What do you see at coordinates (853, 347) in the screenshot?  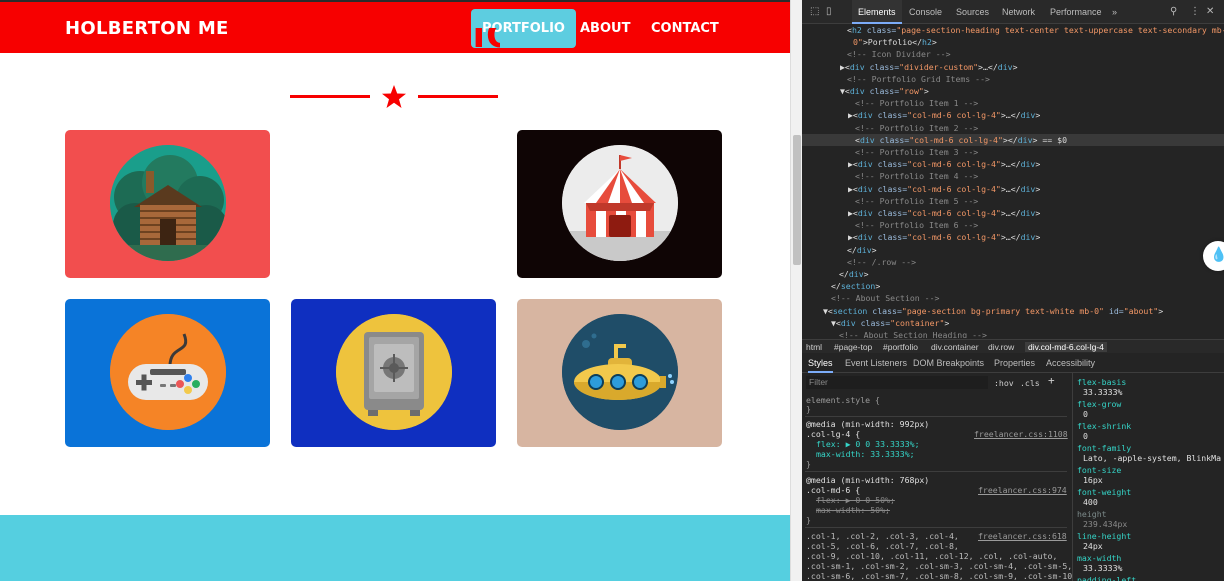 I see `breadcrumb-item: #page-top` at bounding box center [853, 347].